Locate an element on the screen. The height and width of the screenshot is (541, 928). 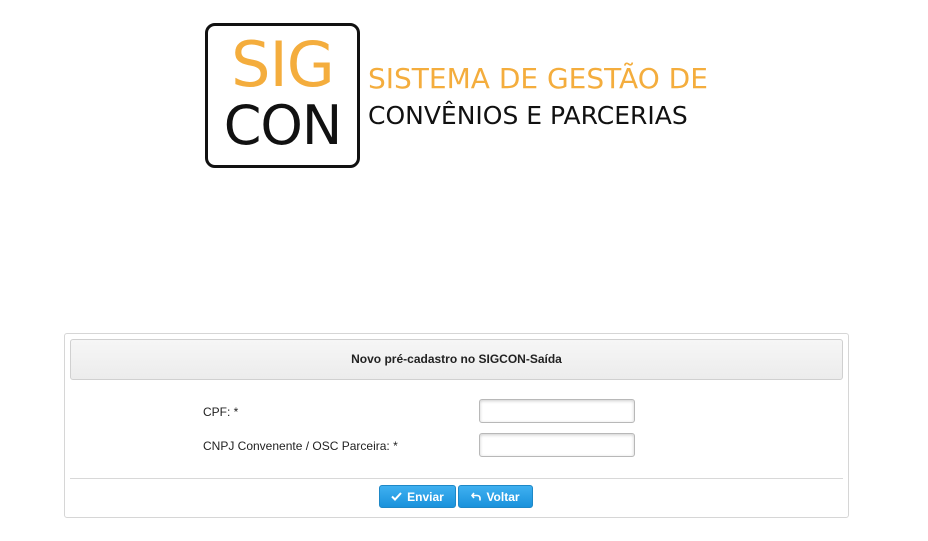
back-button-label: Voltar is located at coordinates (503, 496).